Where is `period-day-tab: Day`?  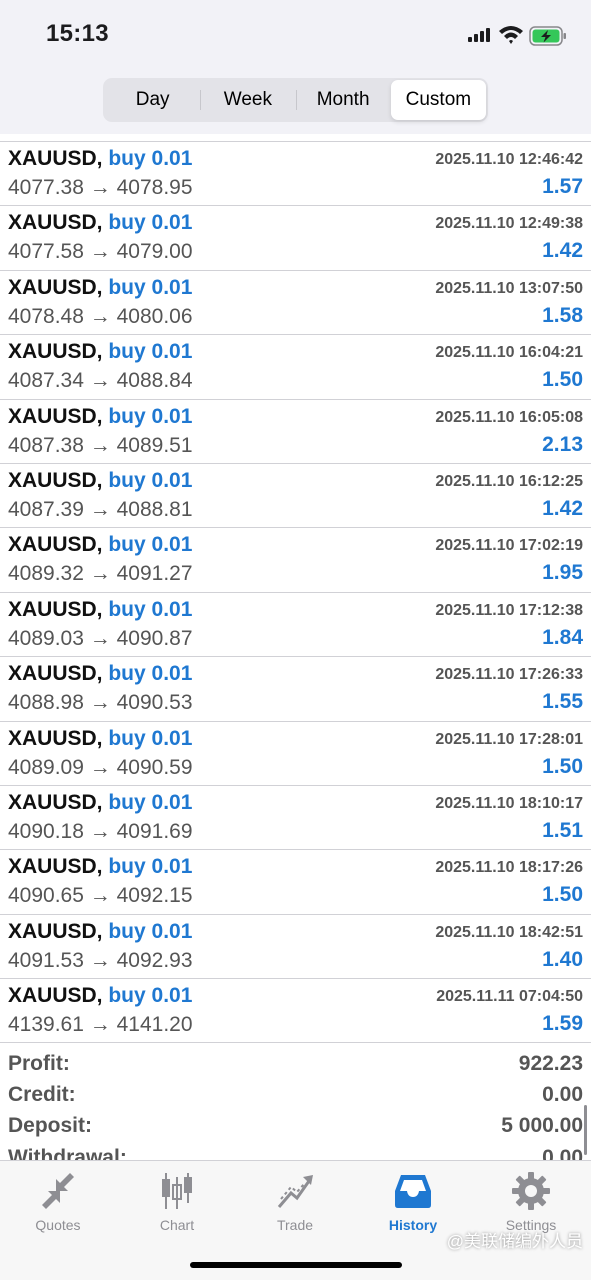
period-day-tab: Day is located at coordinates (152, 100).